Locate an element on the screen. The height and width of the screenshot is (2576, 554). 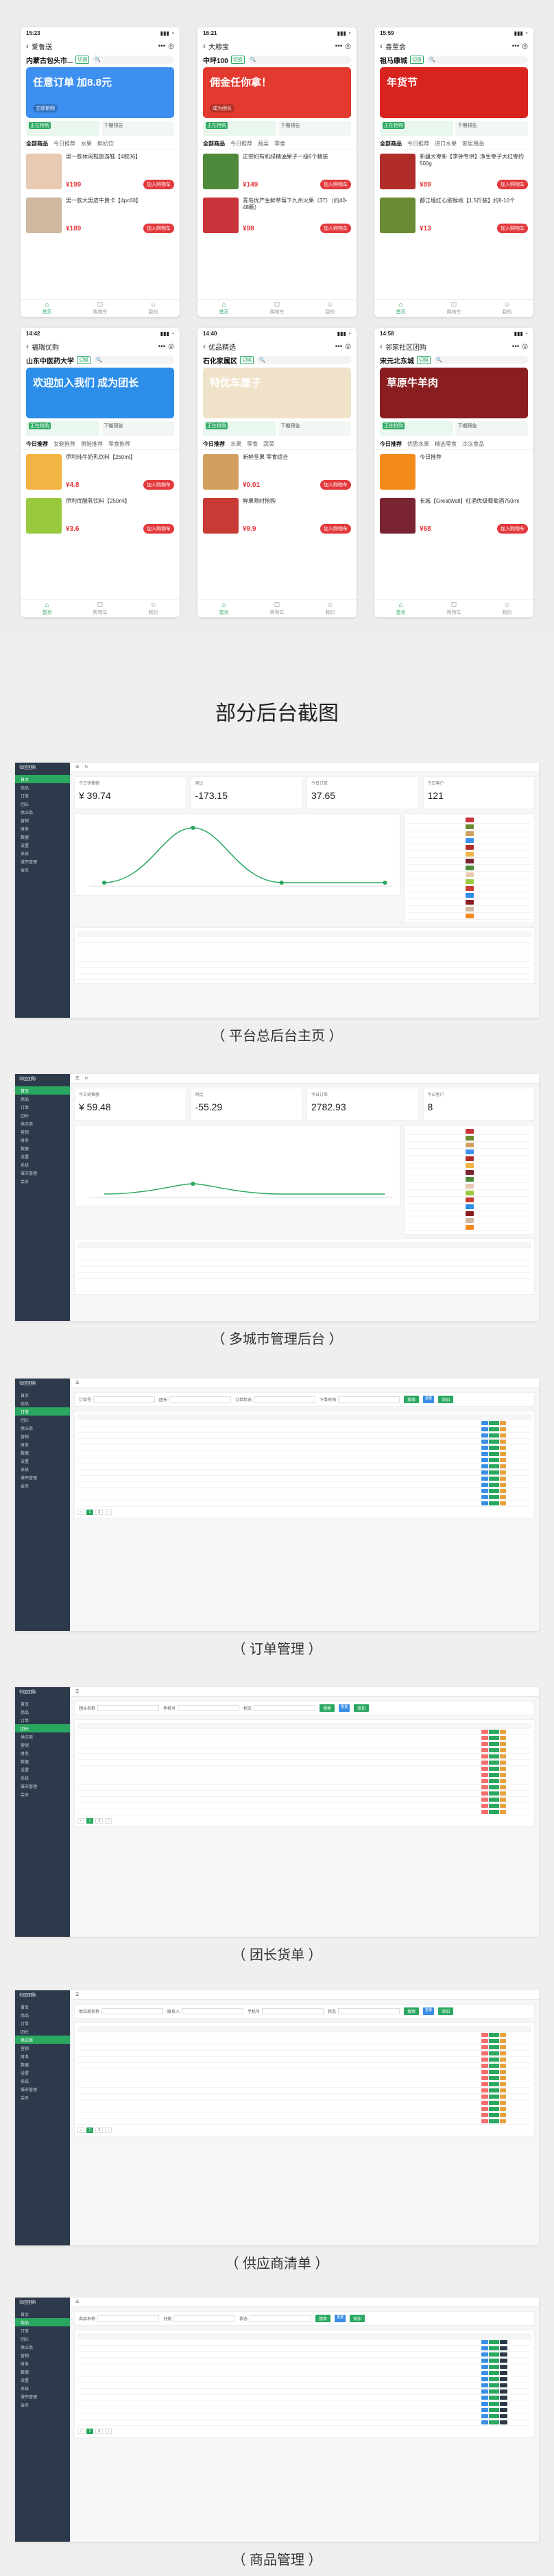
sidebar-item: 设置 is located at coordinates (42, 1769).